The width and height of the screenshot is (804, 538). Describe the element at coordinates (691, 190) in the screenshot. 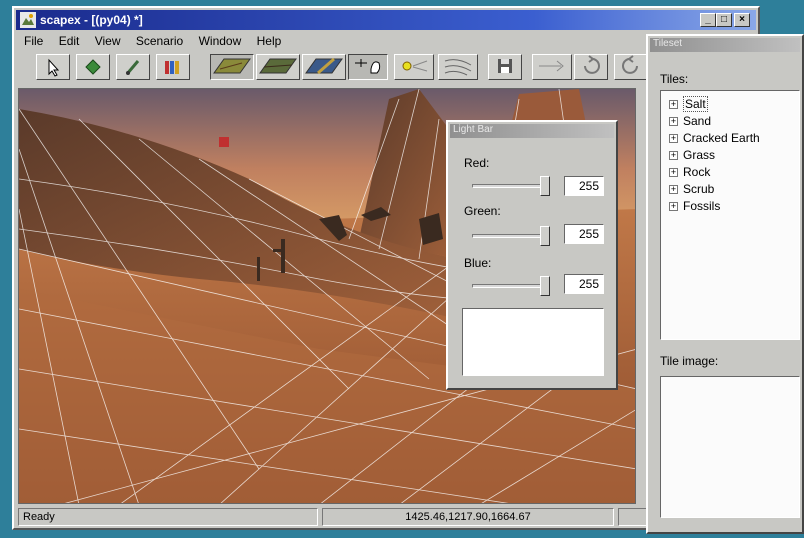

I see `tree-item-scrub: + Scrub` at that location.